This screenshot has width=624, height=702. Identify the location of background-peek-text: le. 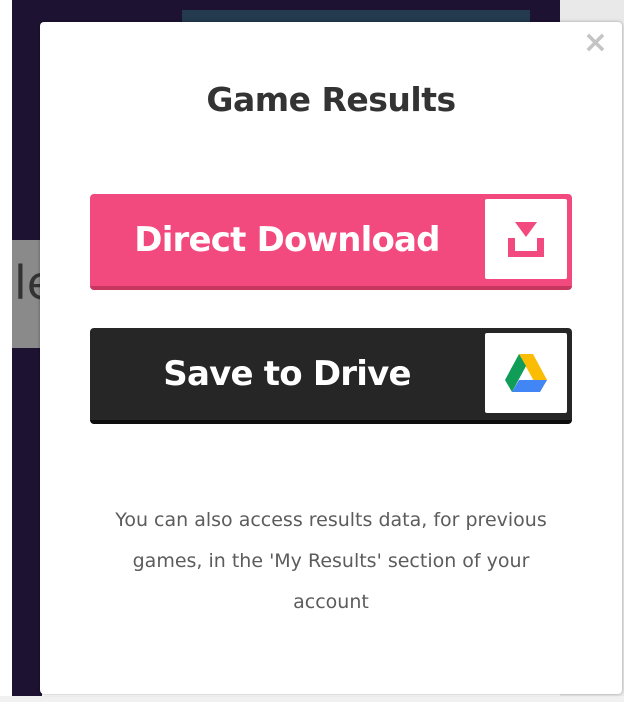
(28, 283).